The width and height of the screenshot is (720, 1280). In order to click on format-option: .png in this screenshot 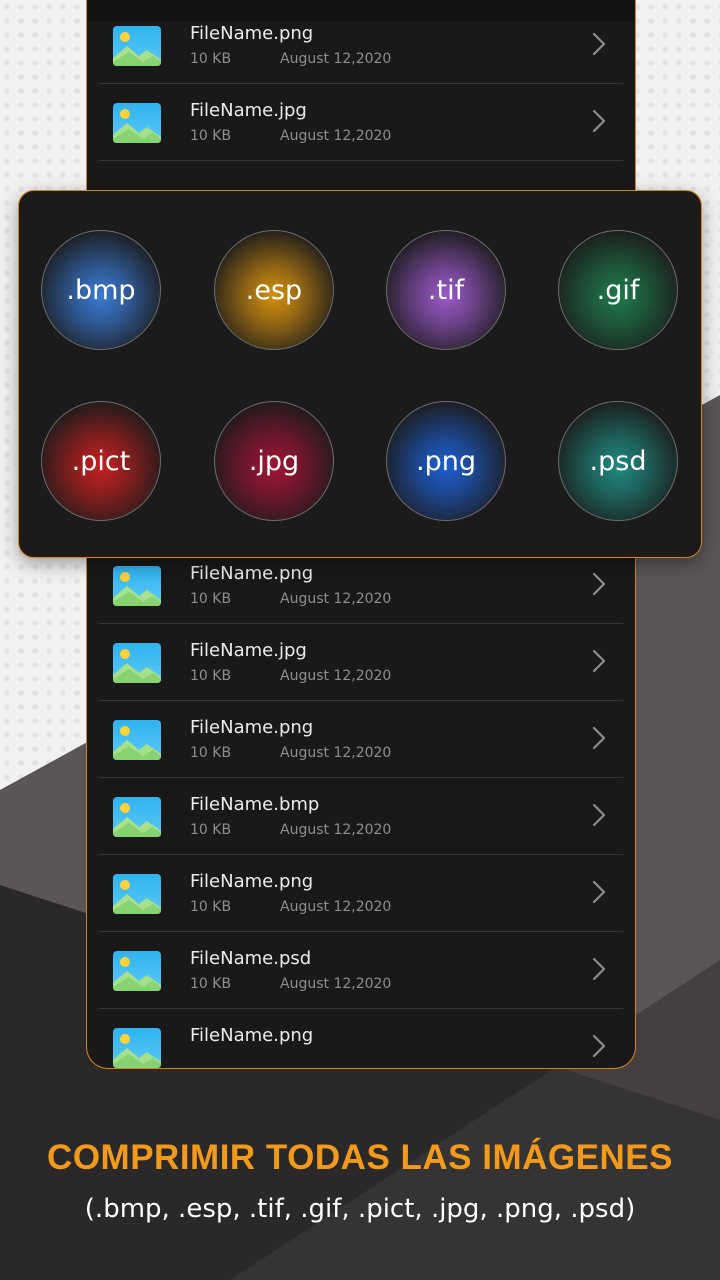, I will do `click(446, 461)`.